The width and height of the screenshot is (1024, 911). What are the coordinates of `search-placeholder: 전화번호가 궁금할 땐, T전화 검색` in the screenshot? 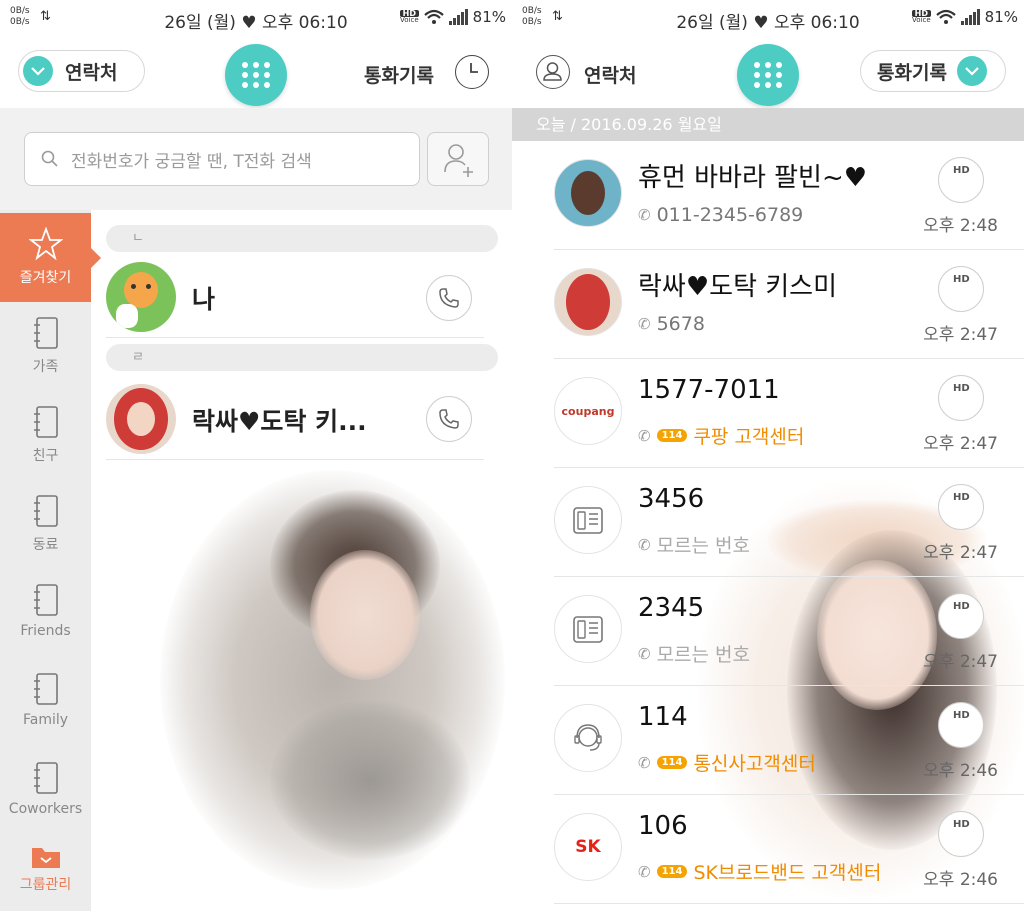 It's located at (191, 161).